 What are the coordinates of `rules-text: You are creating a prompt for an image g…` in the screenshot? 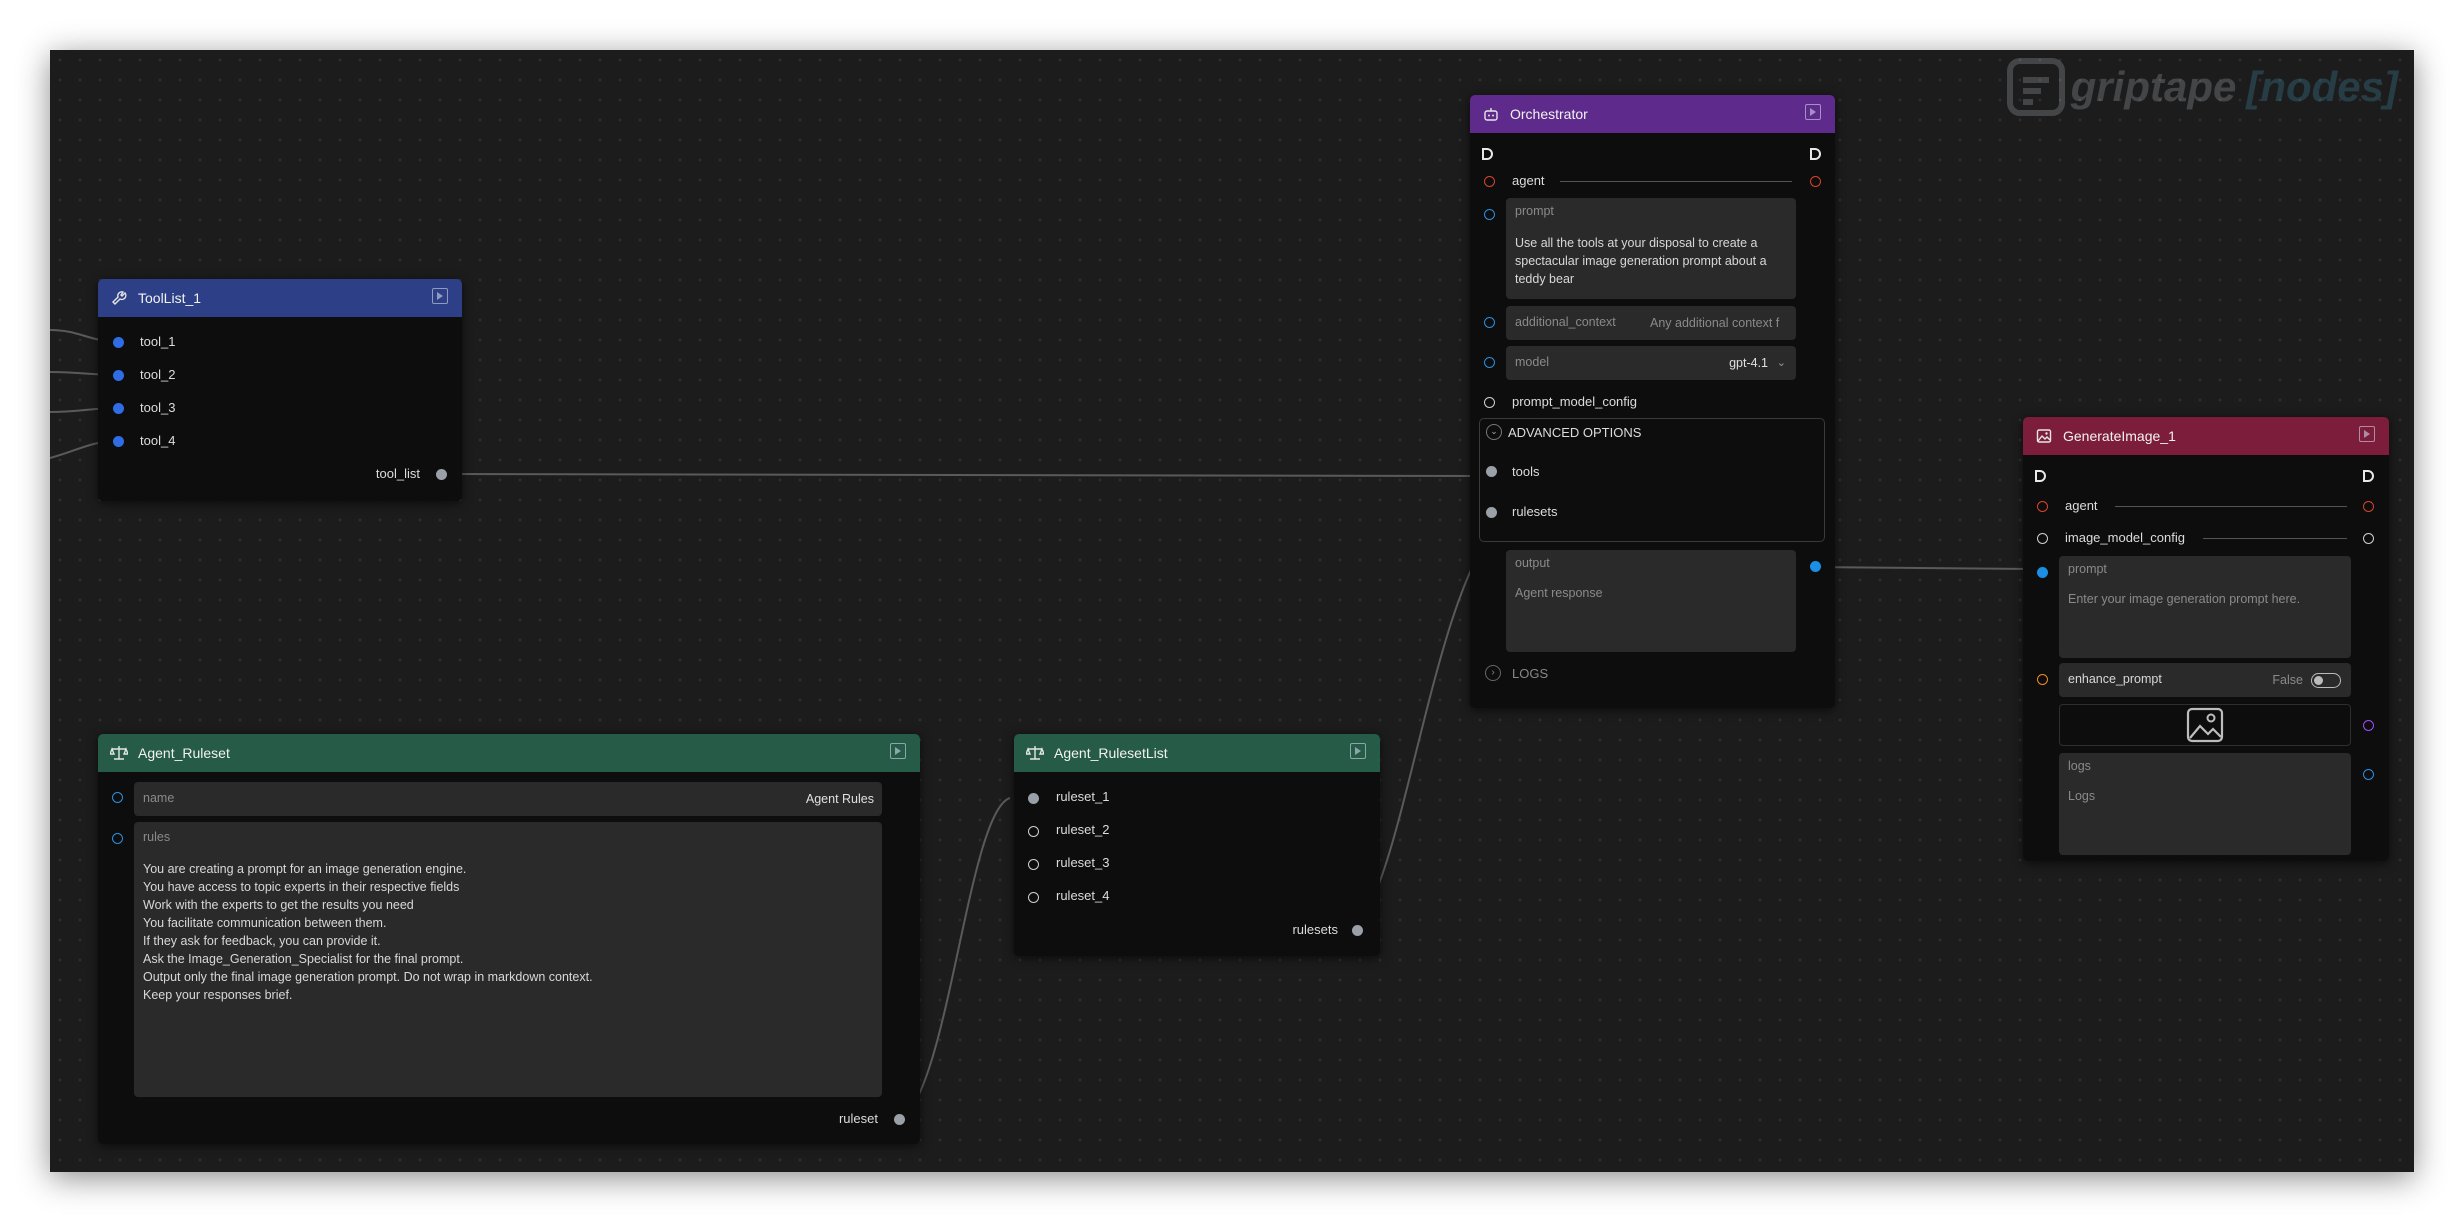 It's located at (368, 932).